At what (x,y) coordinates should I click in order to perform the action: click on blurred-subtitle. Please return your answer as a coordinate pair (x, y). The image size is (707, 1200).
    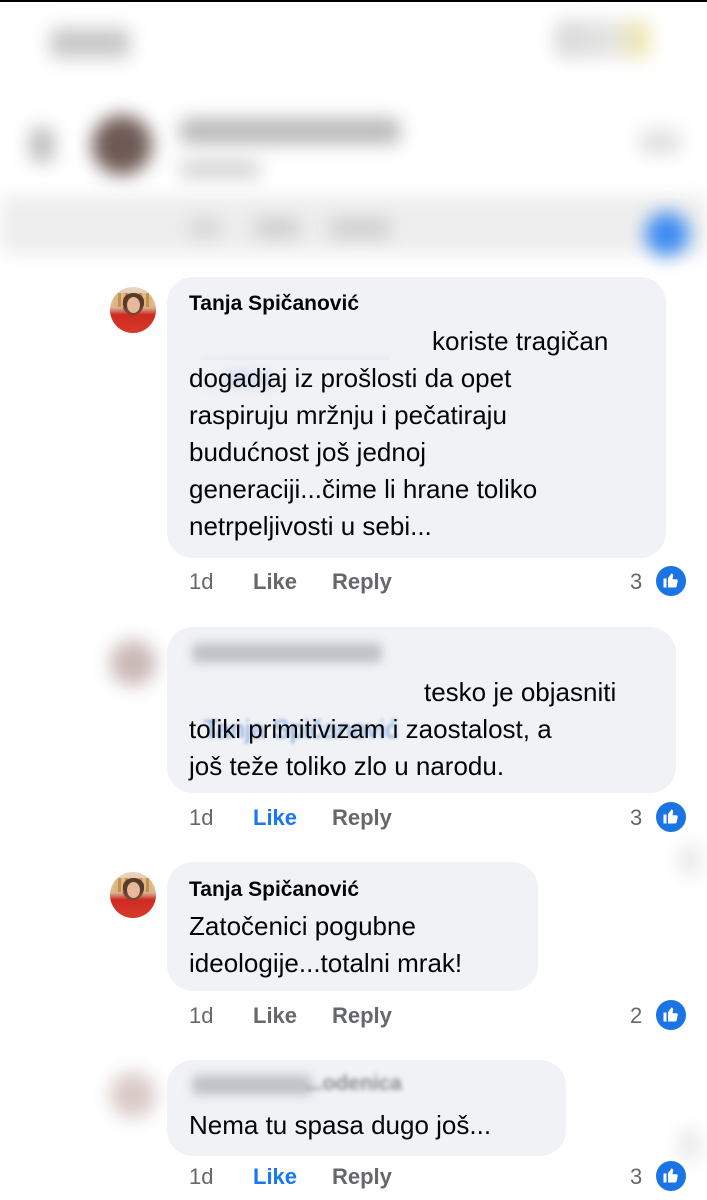
    Looking at the image, I should click on (220, 169).